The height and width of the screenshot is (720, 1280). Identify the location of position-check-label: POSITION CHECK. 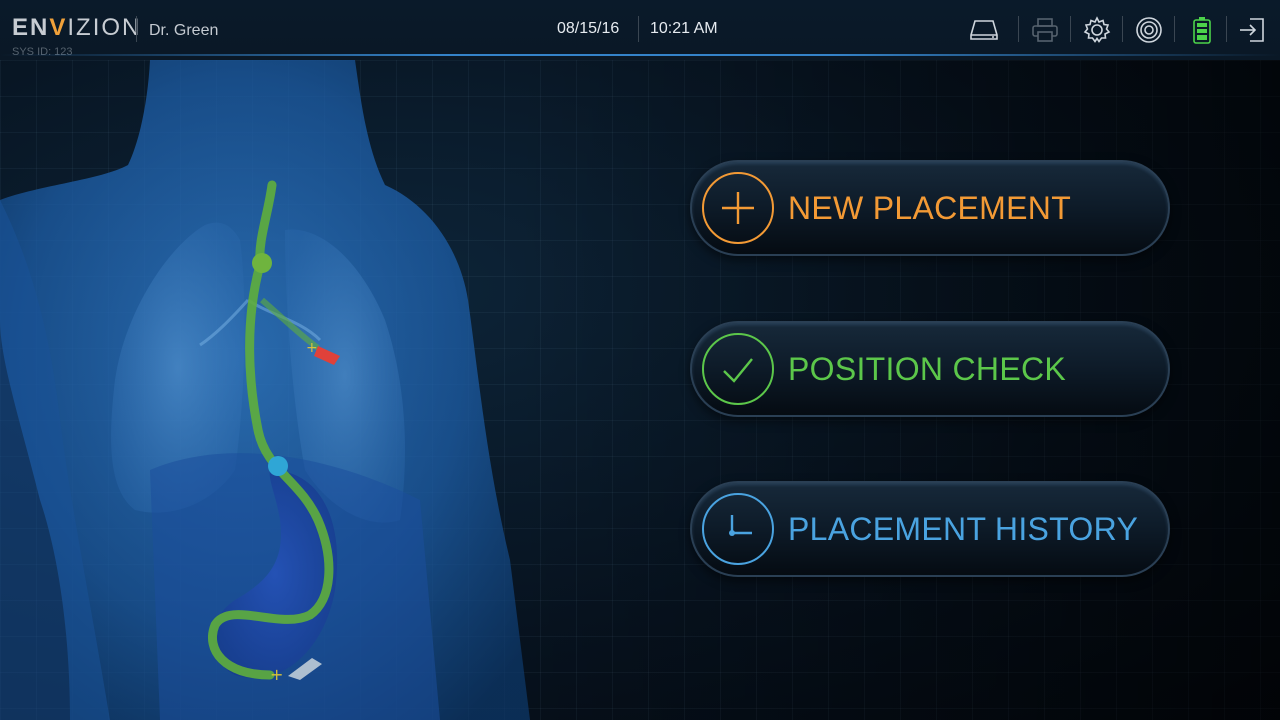
(927, 369).